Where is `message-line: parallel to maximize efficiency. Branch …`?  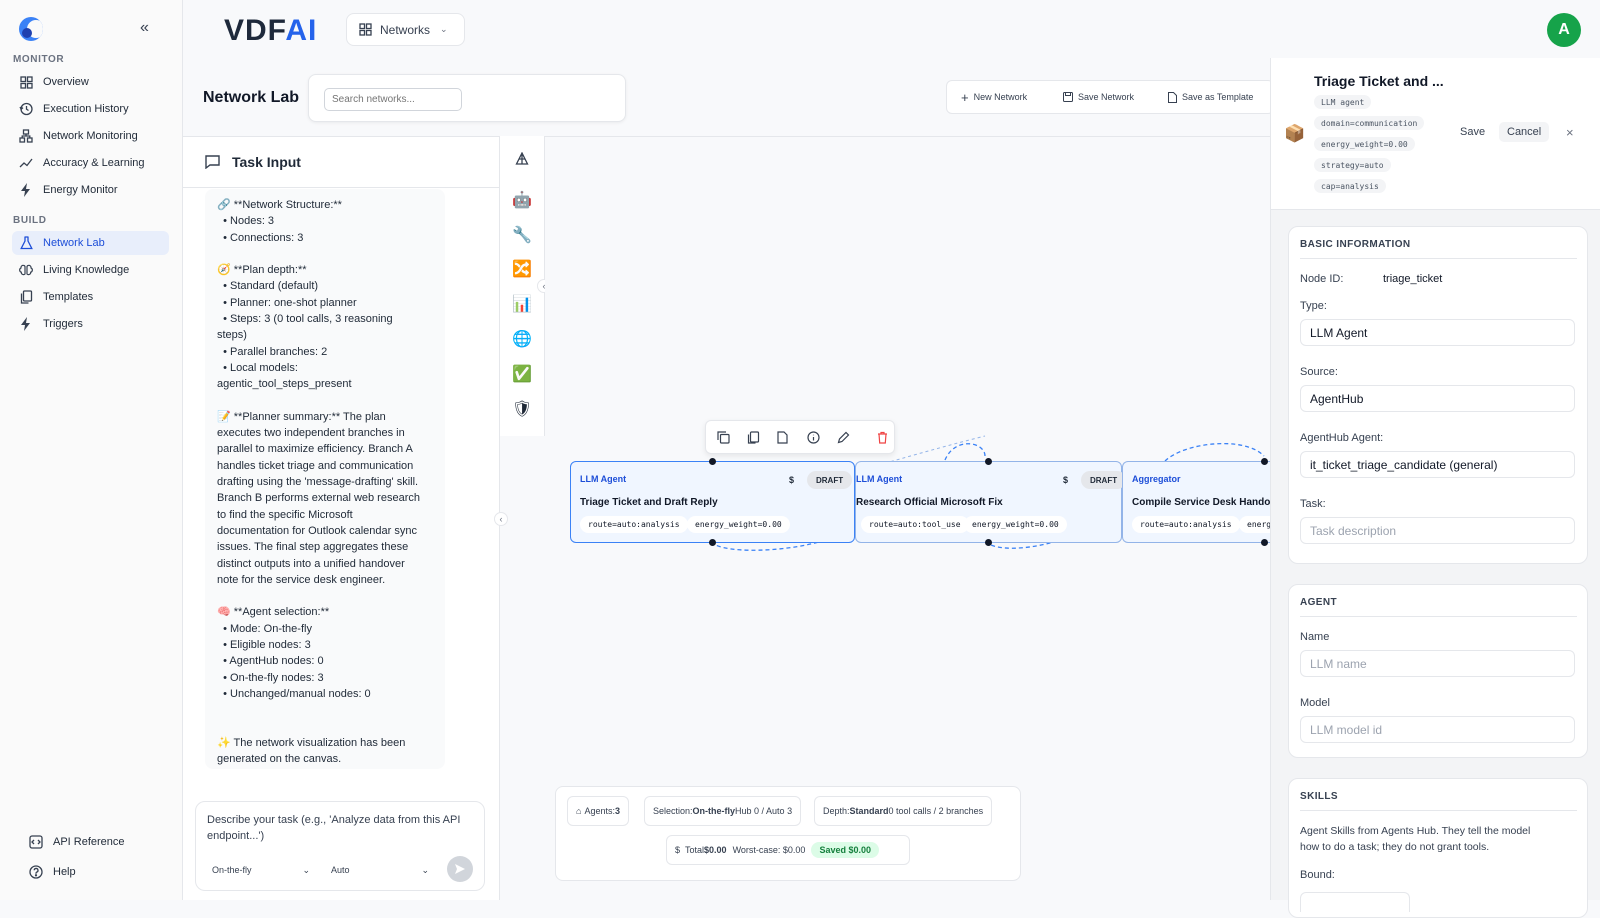 message-line: parallel to maximize efficiency. Branch … is located at coordinates (315, 449).